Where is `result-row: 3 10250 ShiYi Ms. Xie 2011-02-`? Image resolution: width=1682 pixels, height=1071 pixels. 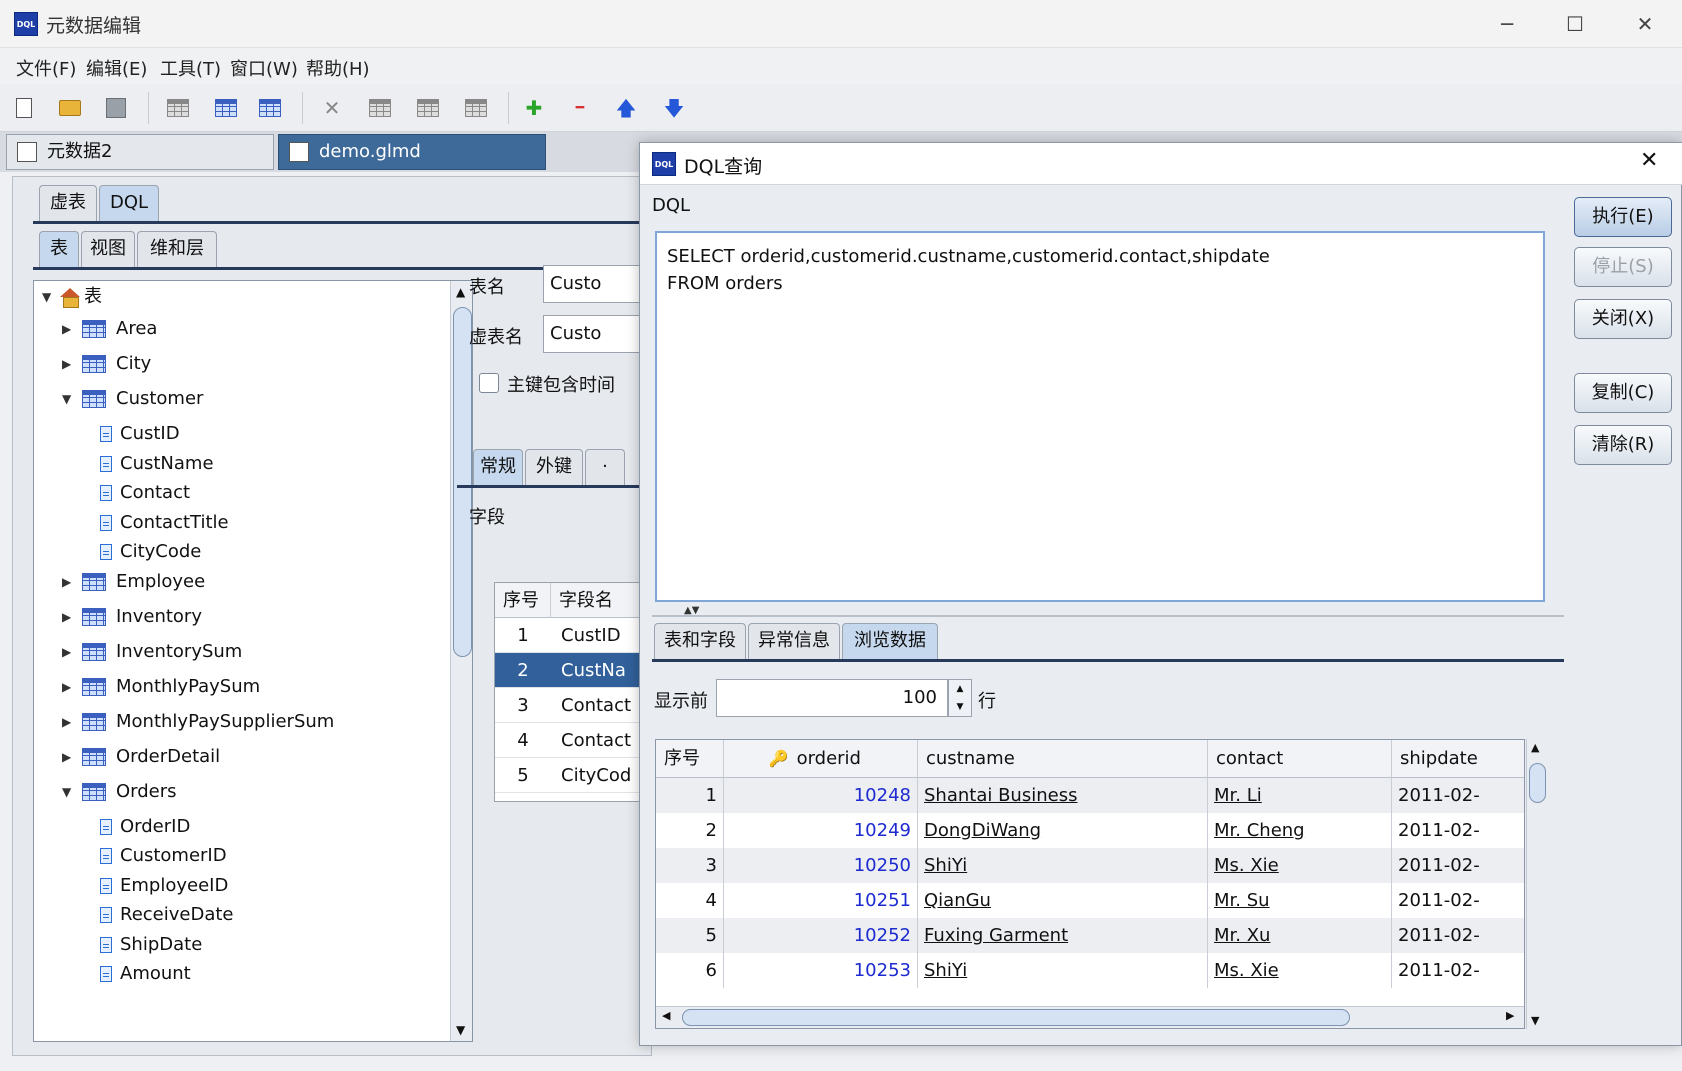 result-row: 3 10250 ShiYi Ms. Xie 2011-02- is located at coordinates (1090, 865).